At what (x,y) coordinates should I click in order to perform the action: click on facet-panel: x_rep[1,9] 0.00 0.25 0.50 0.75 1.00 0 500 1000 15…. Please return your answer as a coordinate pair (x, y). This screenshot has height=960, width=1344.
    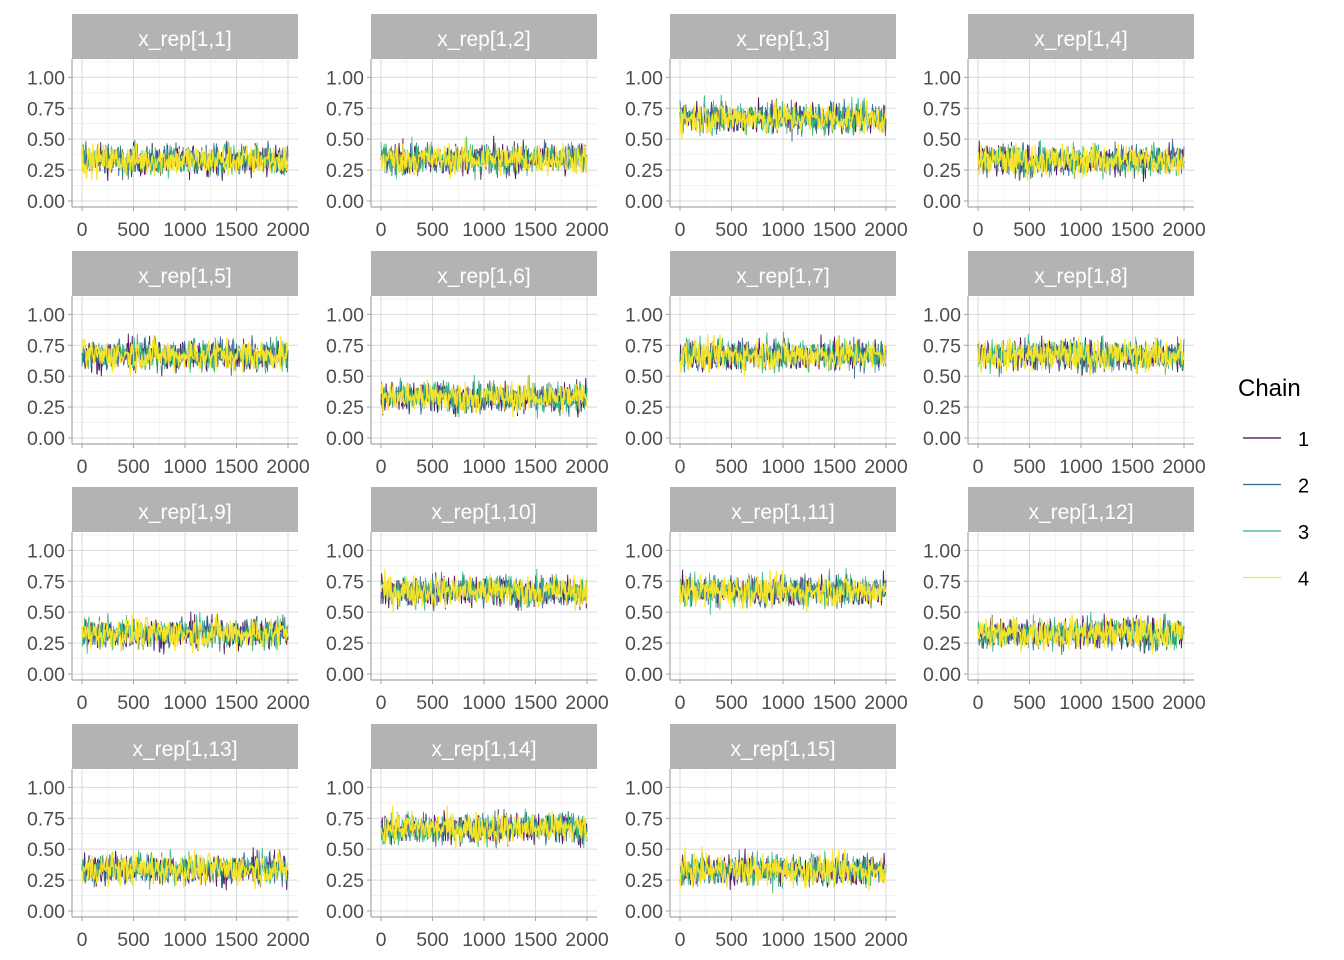
    Looking at the image, I should click on (168, 600).